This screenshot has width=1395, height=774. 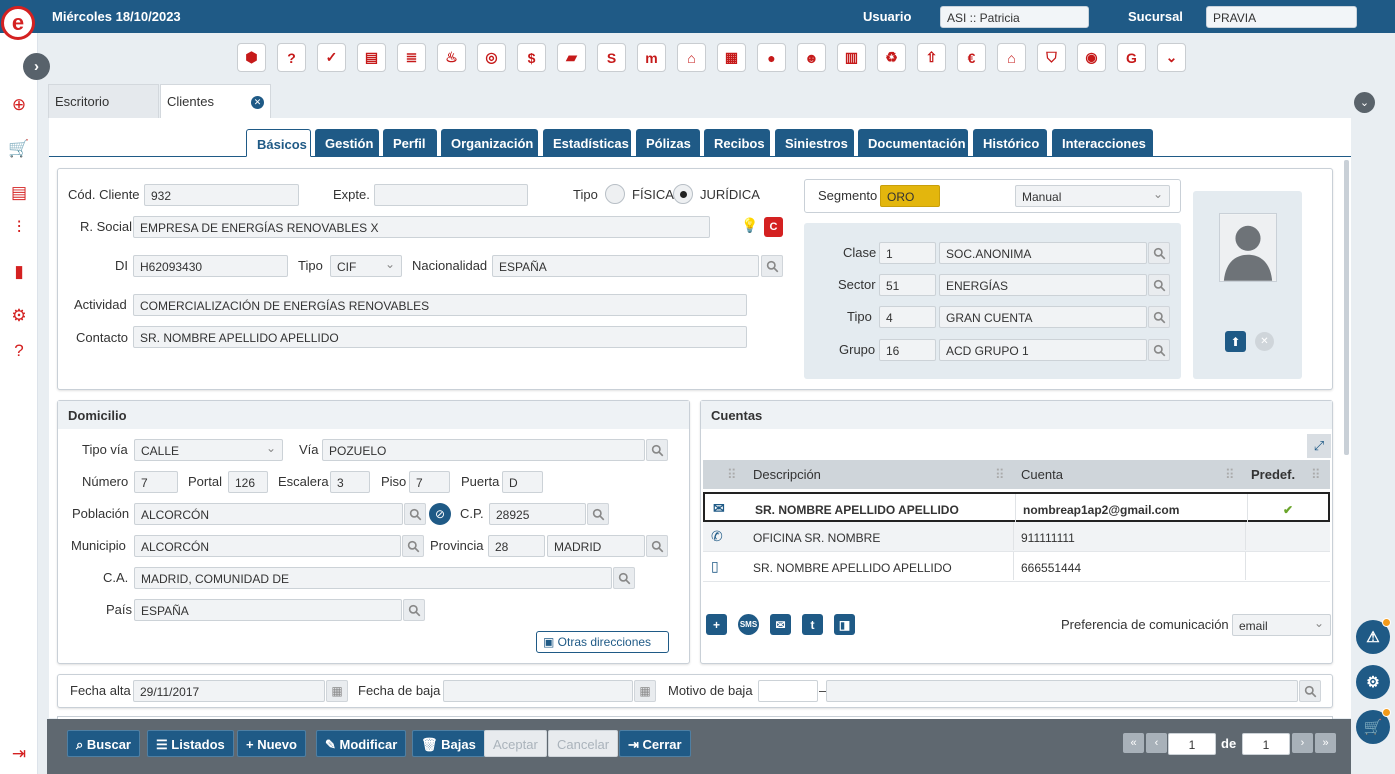 I want to click on next-page-icon: ›, so click(x=1302, y=743).